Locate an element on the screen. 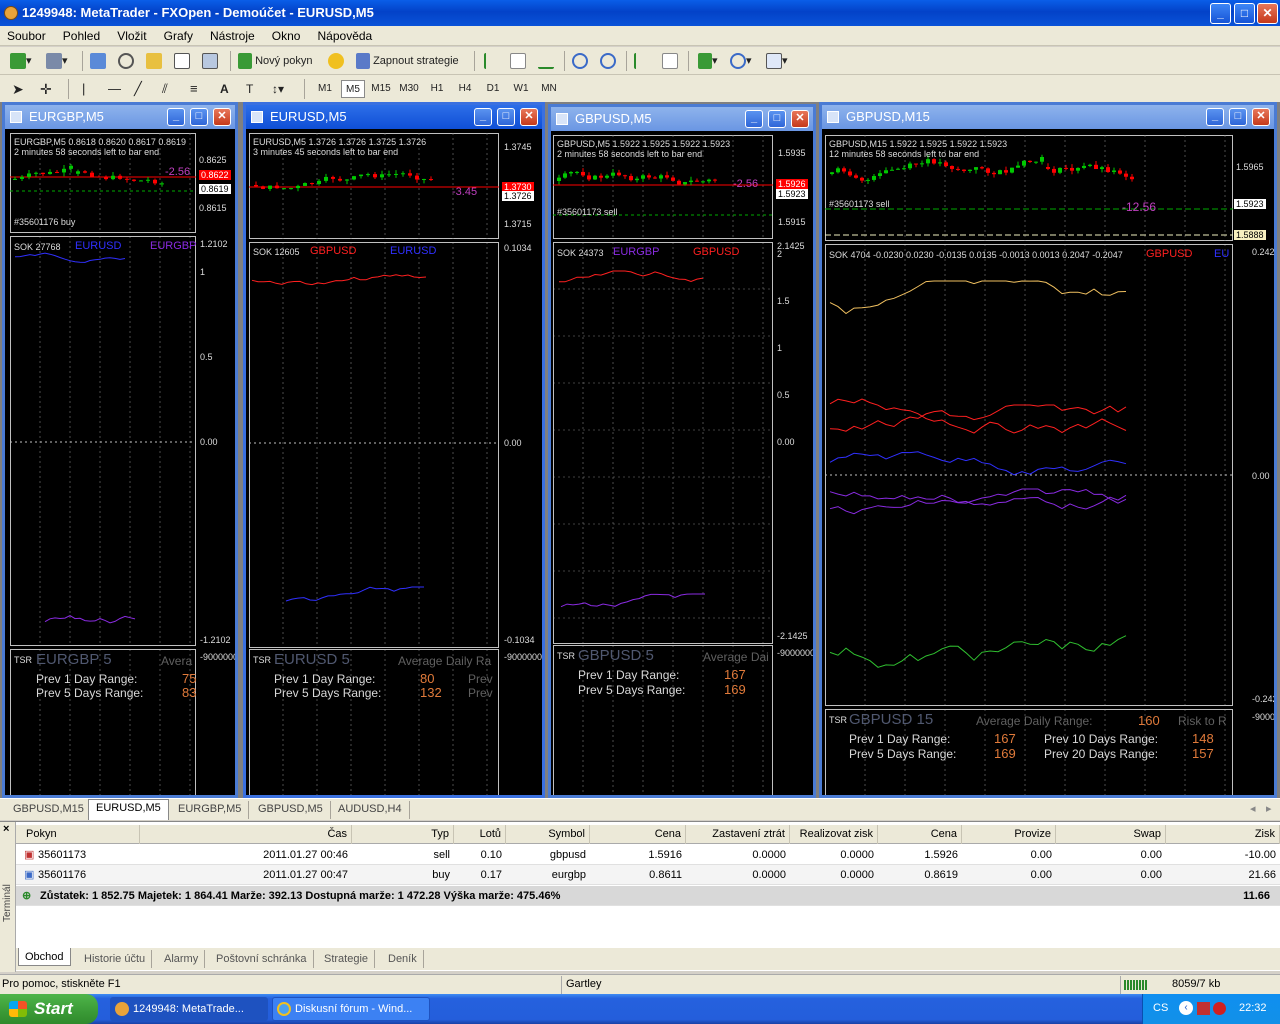 This screenshot has width=1280, height=1024. tab-scroll-right-icon: ▸ is located at coordinates (1269, 808).